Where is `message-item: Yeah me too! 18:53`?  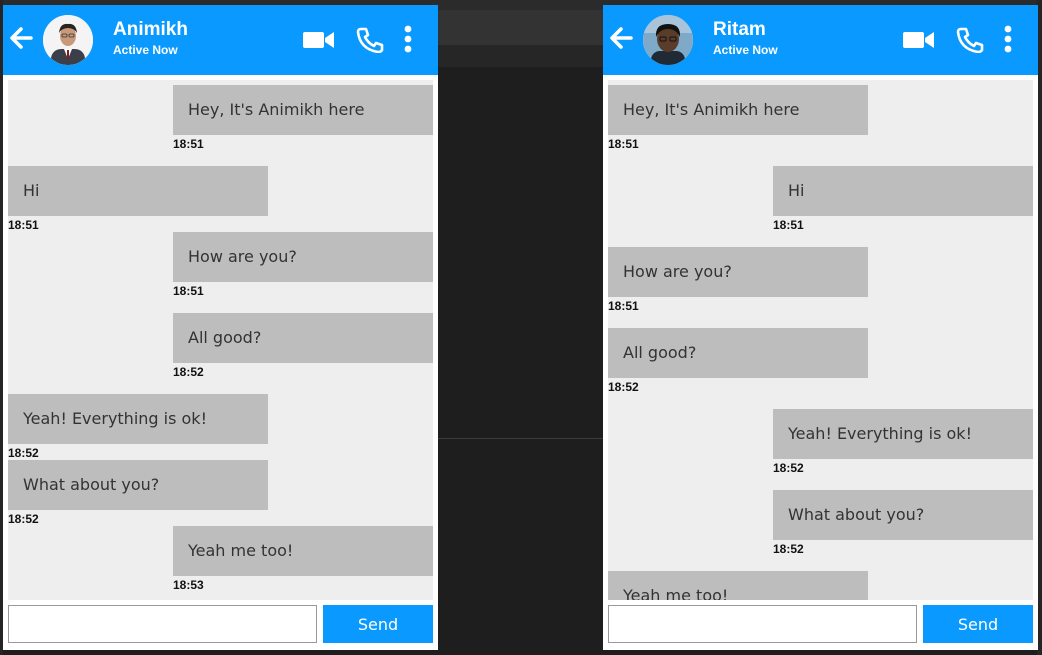 message-item: Yeah me too! 18:53 is located at coordinates (303, 559).